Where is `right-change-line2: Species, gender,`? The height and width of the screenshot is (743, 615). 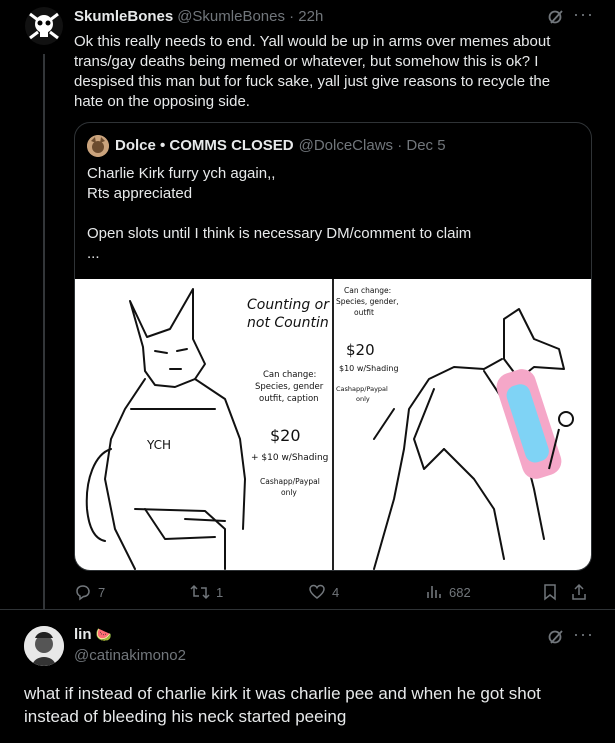 right-change-line2: Species, gender, is located at coordinates (367, 301).